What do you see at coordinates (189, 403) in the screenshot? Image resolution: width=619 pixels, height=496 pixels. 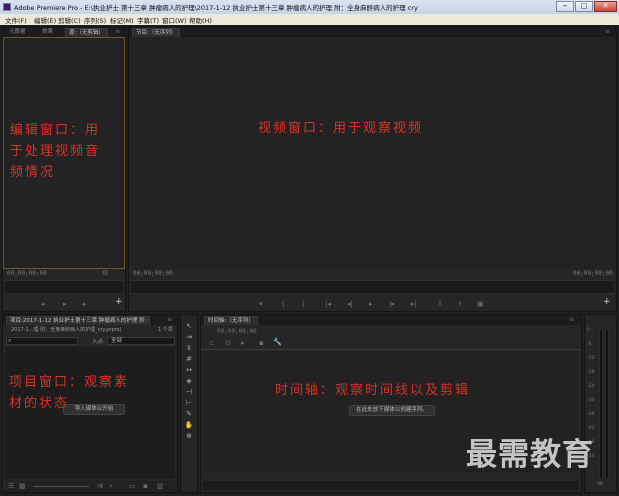 I see `slide-icon: ⊢` at bounding box center [189, 403].